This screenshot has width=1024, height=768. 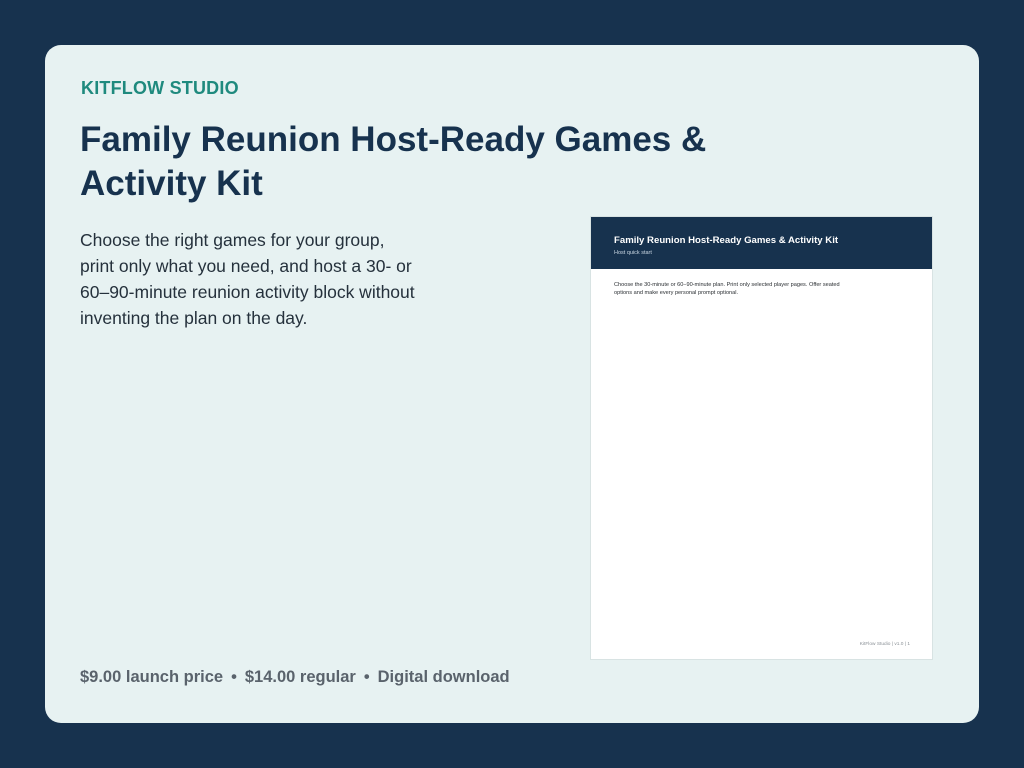 I want to click on brand-label: KITFLOW STUDIO, so click(x=160, y=88).